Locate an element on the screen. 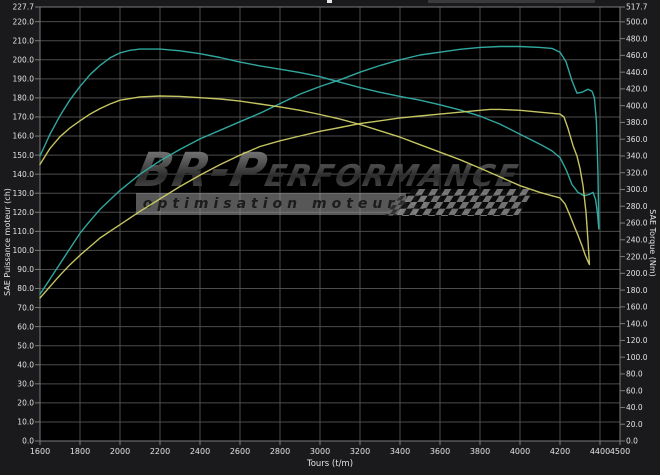 Image resolution: width=660 pixels, height=475 pixels. window-top-dot is located at coordinates (329, 1).